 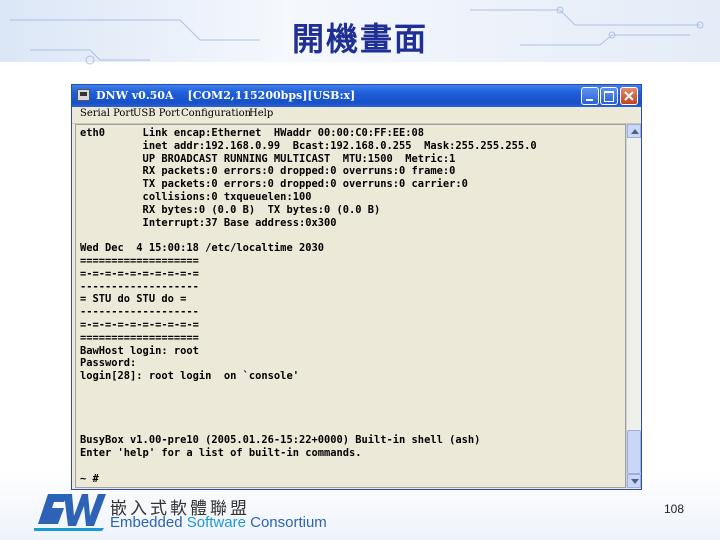 I want to click on scroll-up-button, so click(x=634, y=131).